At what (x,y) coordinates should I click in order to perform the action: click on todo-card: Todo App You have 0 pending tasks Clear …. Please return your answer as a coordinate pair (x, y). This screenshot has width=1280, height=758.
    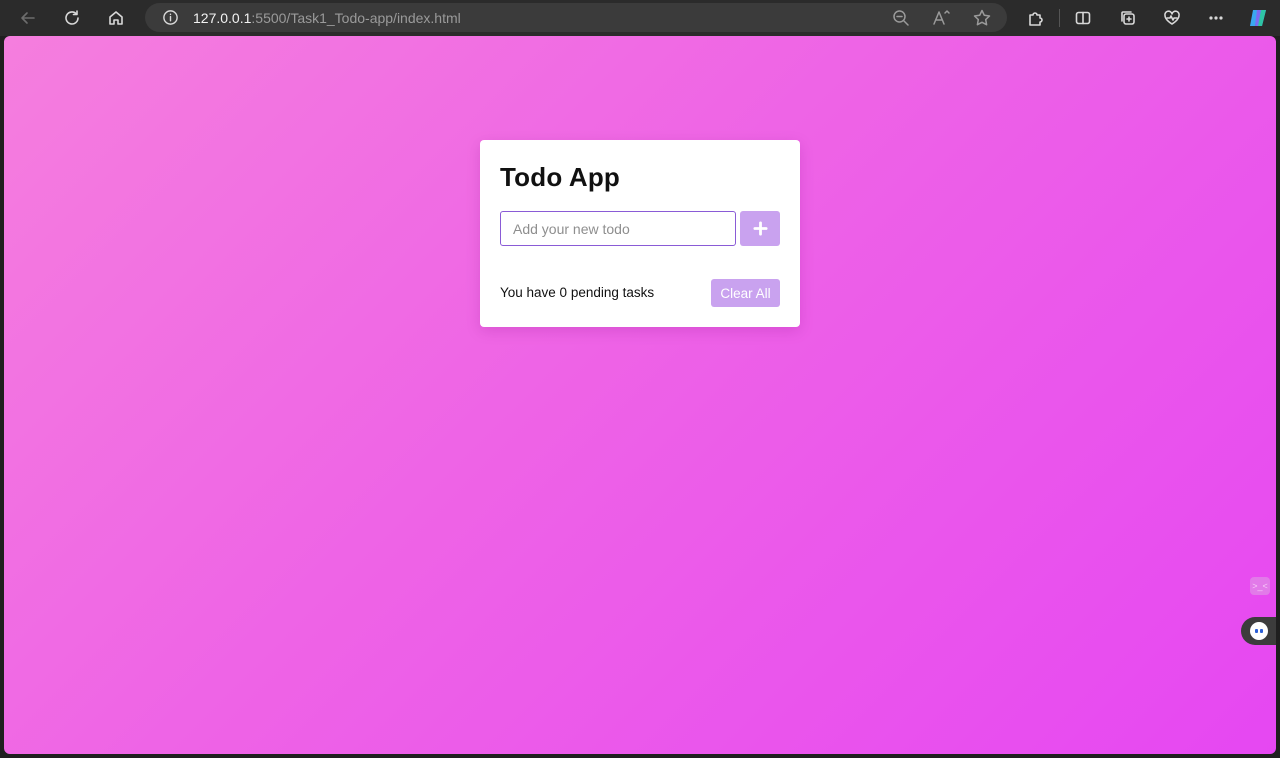
    Looking at the image, I should click on (640, 233).